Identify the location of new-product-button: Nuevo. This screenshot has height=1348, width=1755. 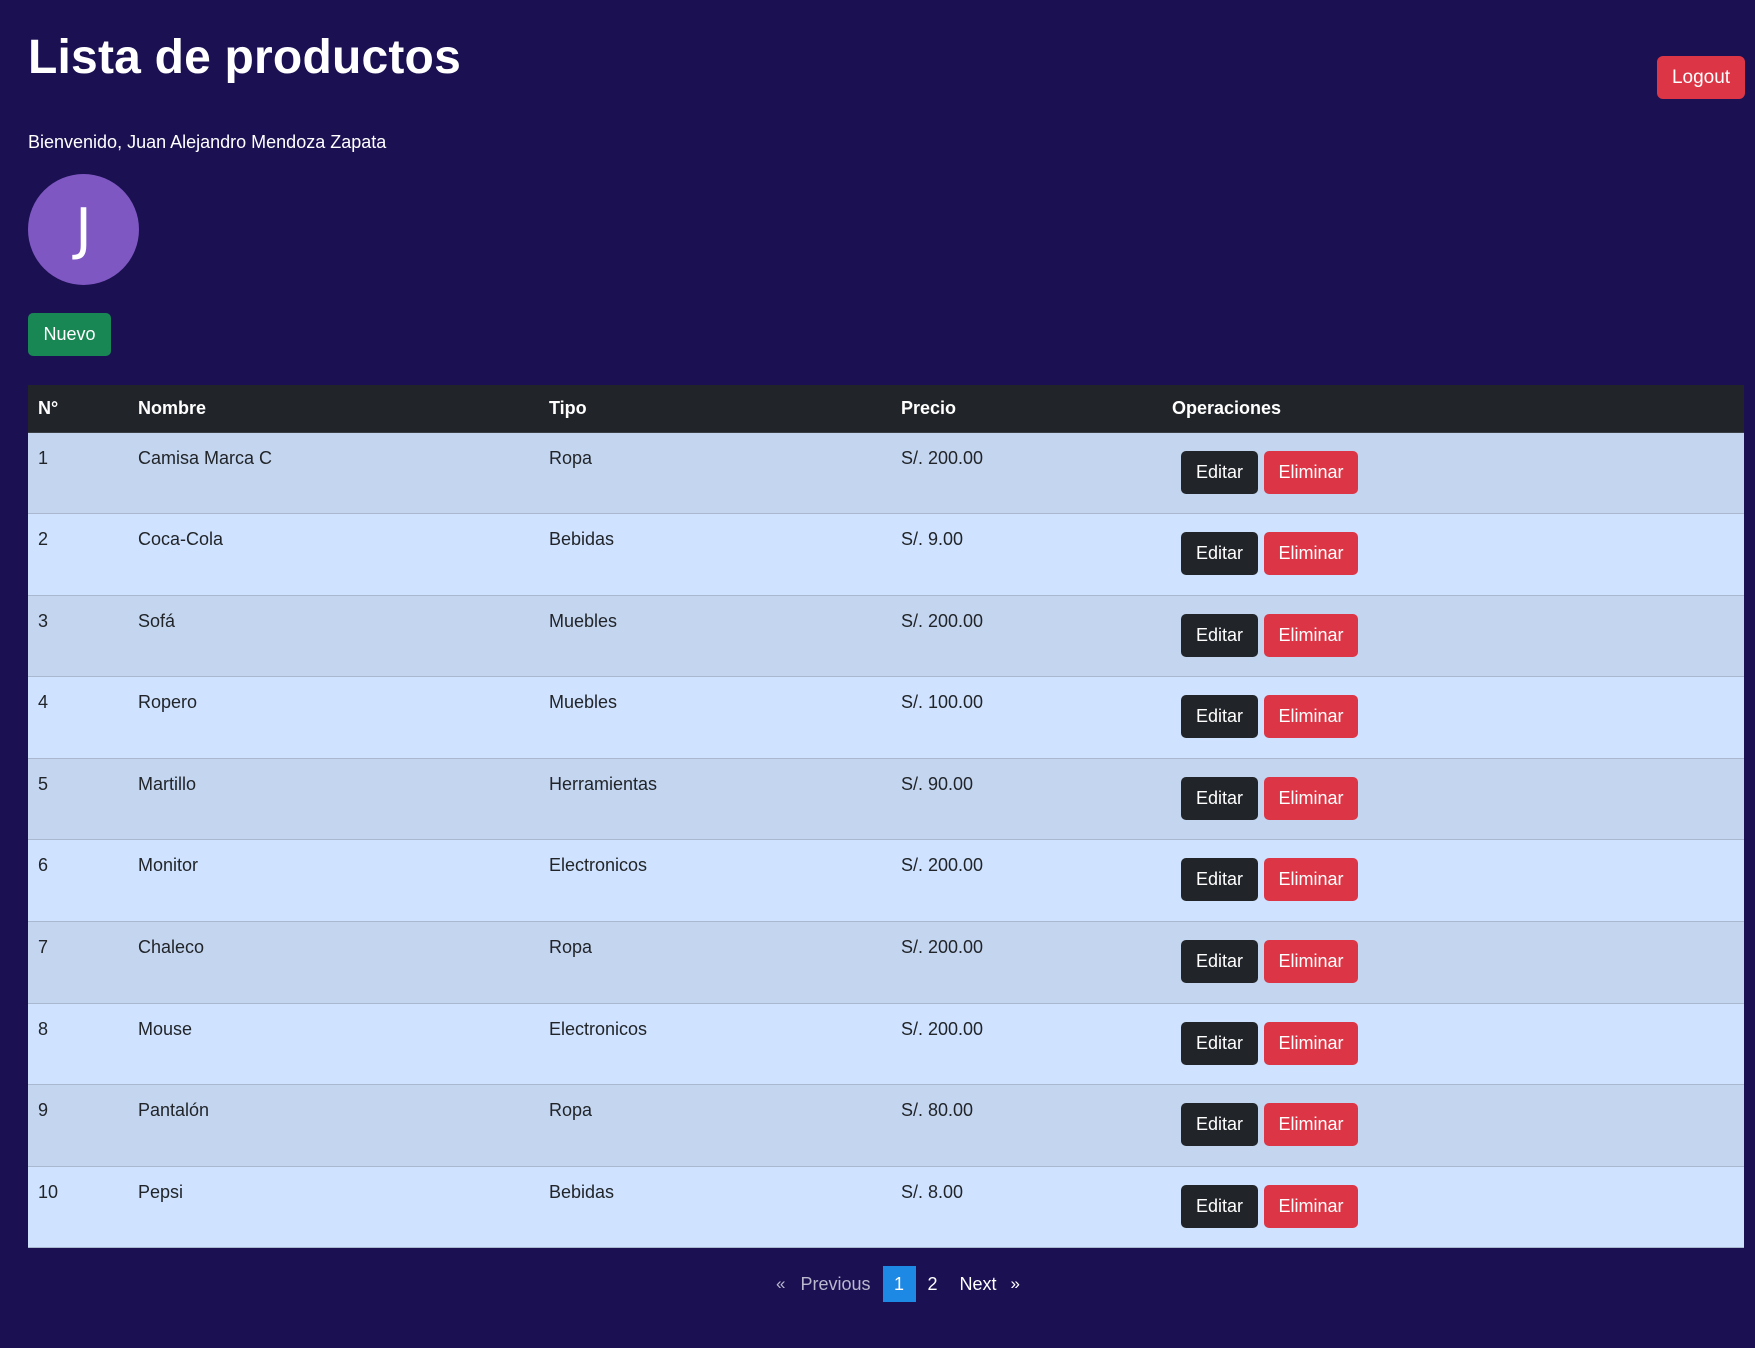
(69, 334).